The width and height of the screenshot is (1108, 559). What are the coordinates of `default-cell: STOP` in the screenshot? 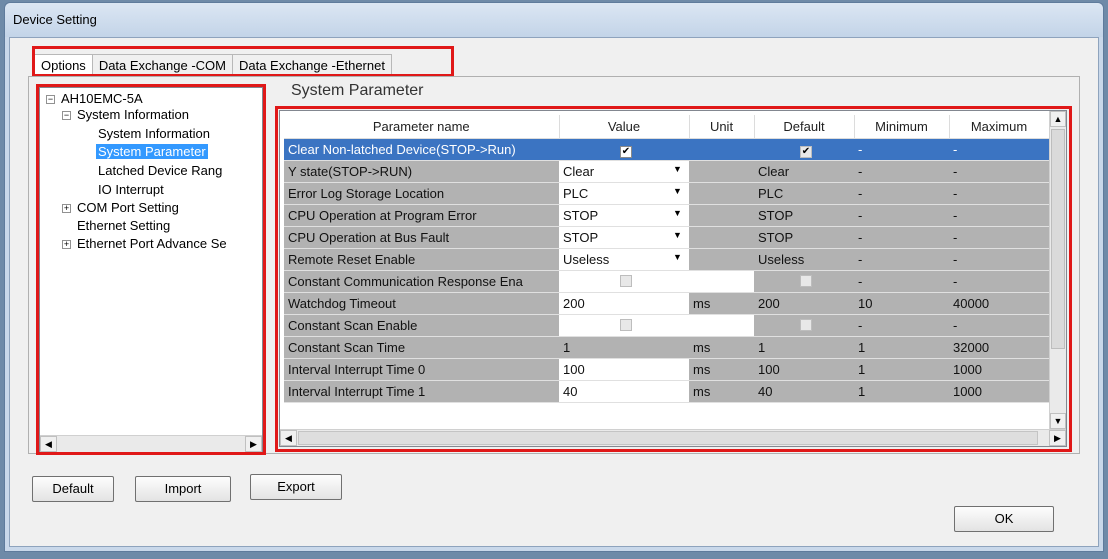 It's located at (804, 237).